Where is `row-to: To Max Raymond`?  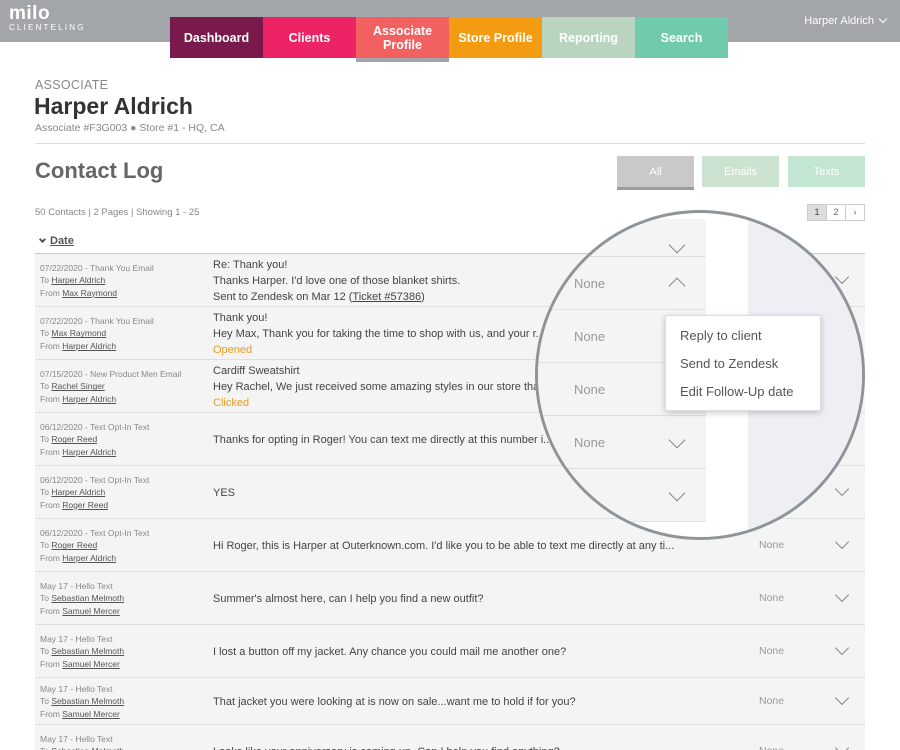 row-to: To Max Raymond is located at coordinates (73, 333).